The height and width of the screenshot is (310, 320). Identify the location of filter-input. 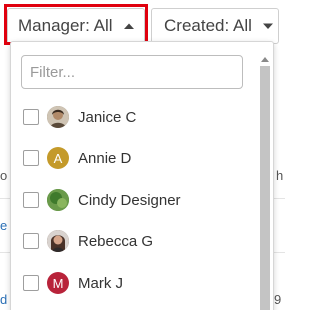
(132, 72).